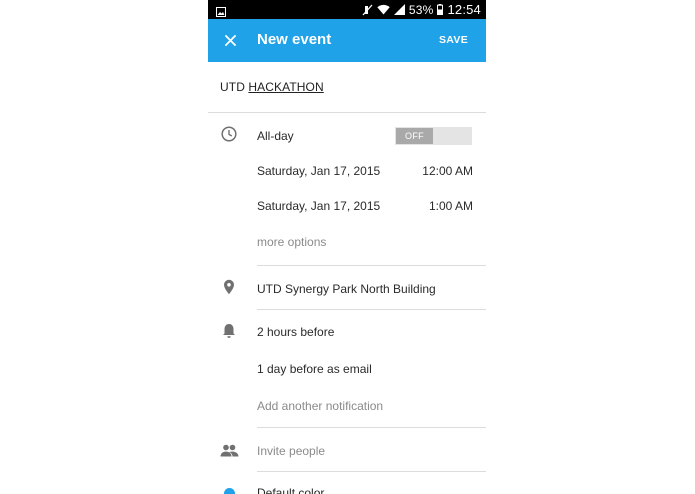 The height and width of the screenshot is (494, 695). I want to click on save-button: SAVE, so click(453, 40).